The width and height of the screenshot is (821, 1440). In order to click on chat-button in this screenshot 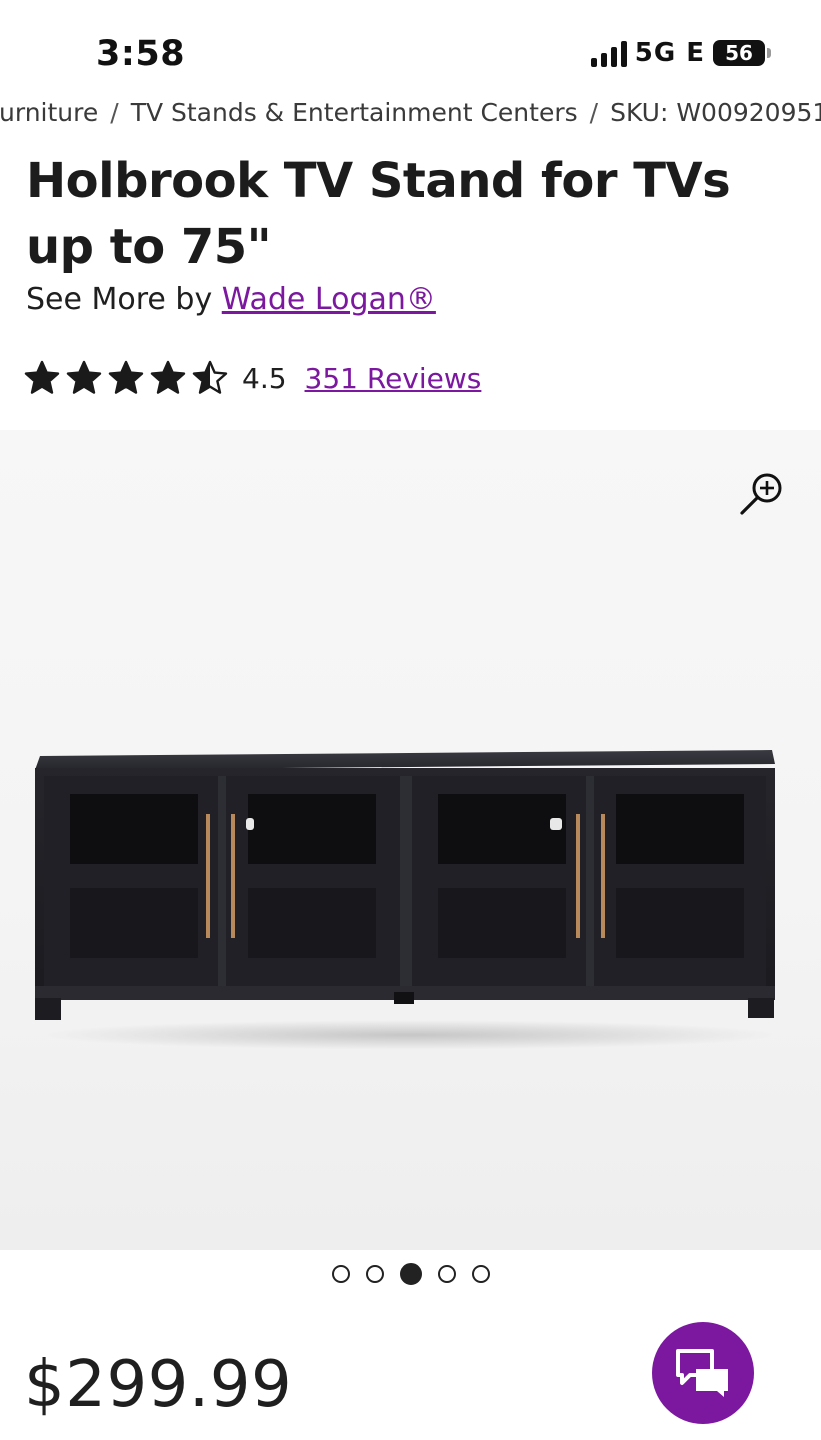, I will do `click(703, 1373)`.